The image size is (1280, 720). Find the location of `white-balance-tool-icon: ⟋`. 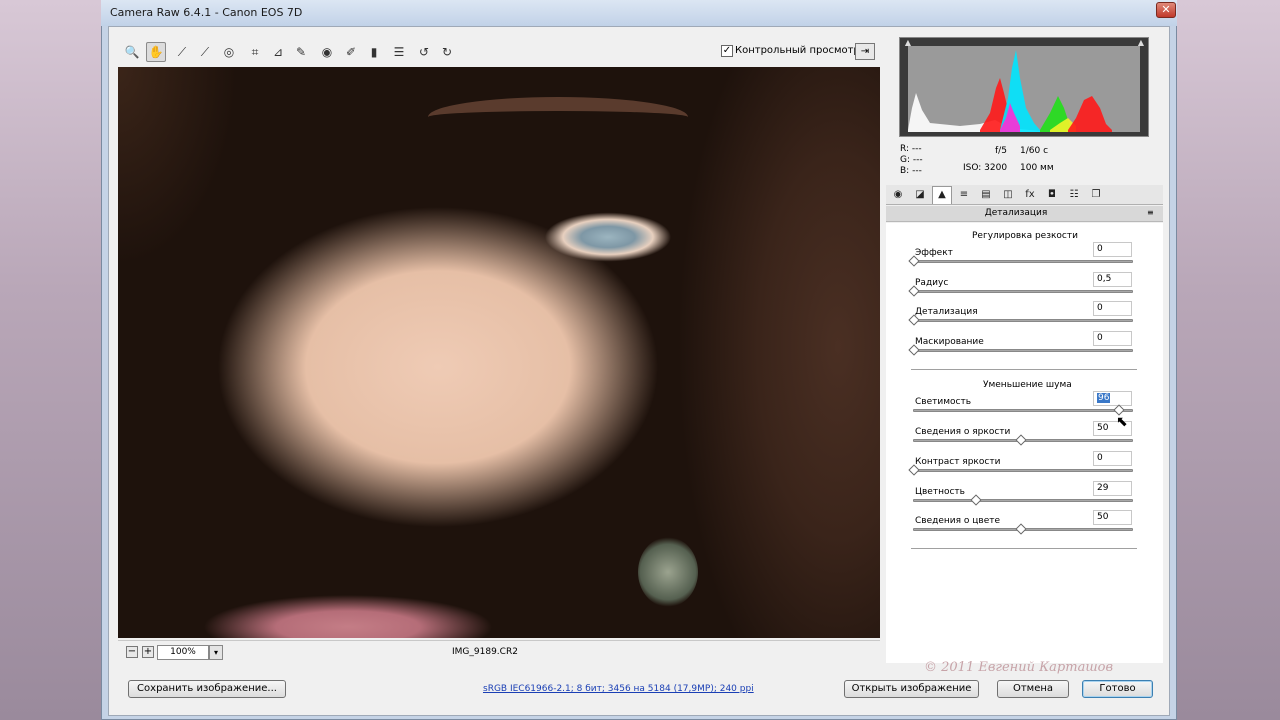

white-balance-tool-icon: ⟋ is located at coordinates (182, 52).